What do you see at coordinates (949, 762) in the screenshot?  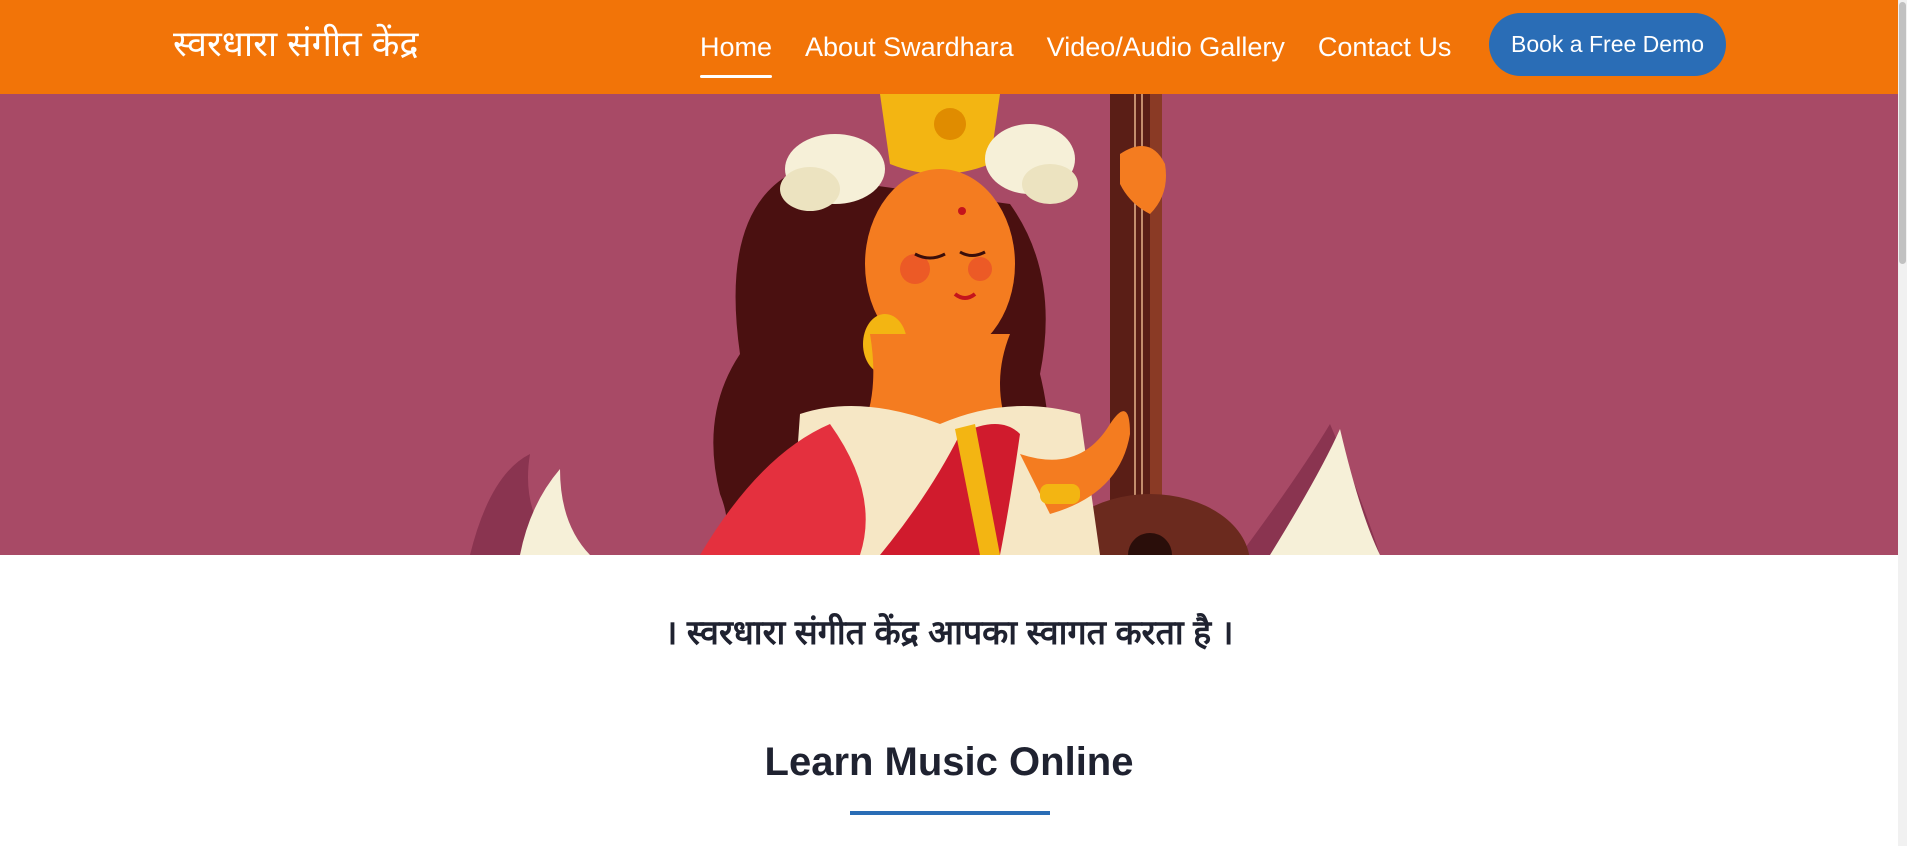 I see `section-title: Learn Music Online` at bounding box center [949, 762].